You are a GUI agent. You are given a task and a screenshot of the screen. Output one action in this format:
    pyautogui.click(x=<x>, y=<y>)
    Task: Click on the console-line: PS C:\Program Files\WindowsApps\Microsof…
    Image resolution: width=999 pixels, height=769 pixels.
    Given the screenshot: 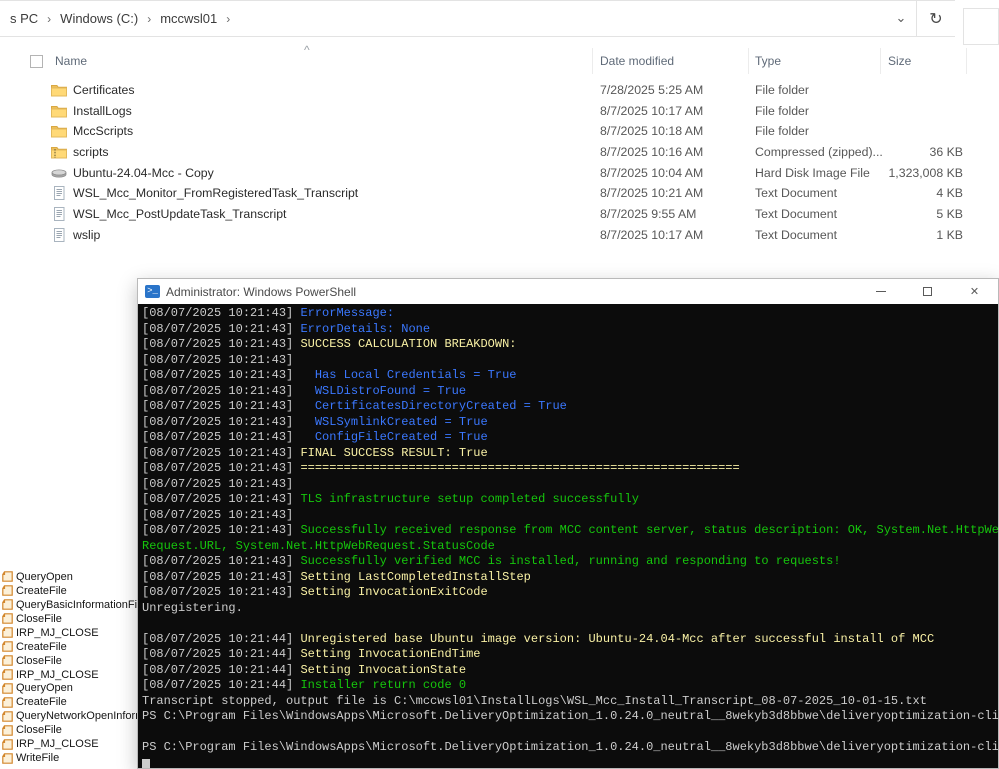 What is the action you would take?
    pyautogui.click(x=570, y=717)
    